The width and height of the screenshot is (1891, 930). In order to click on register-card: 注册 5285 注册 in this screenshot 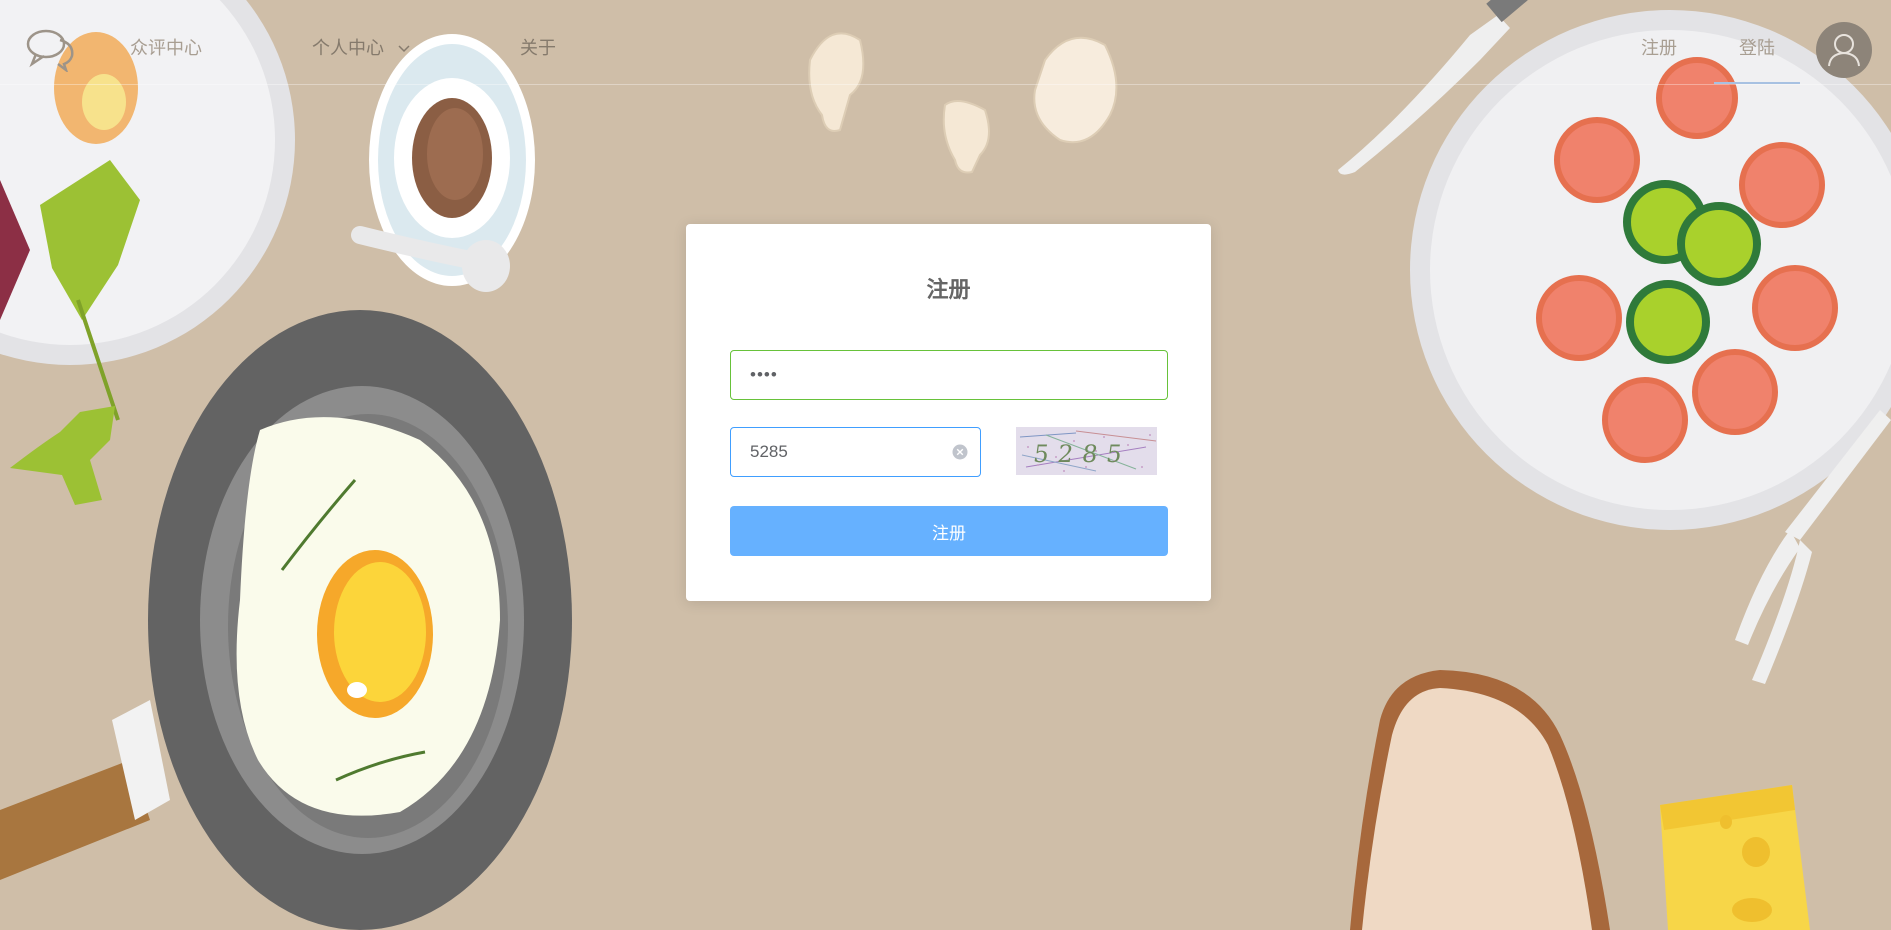, I will do `click(948, 412)`.